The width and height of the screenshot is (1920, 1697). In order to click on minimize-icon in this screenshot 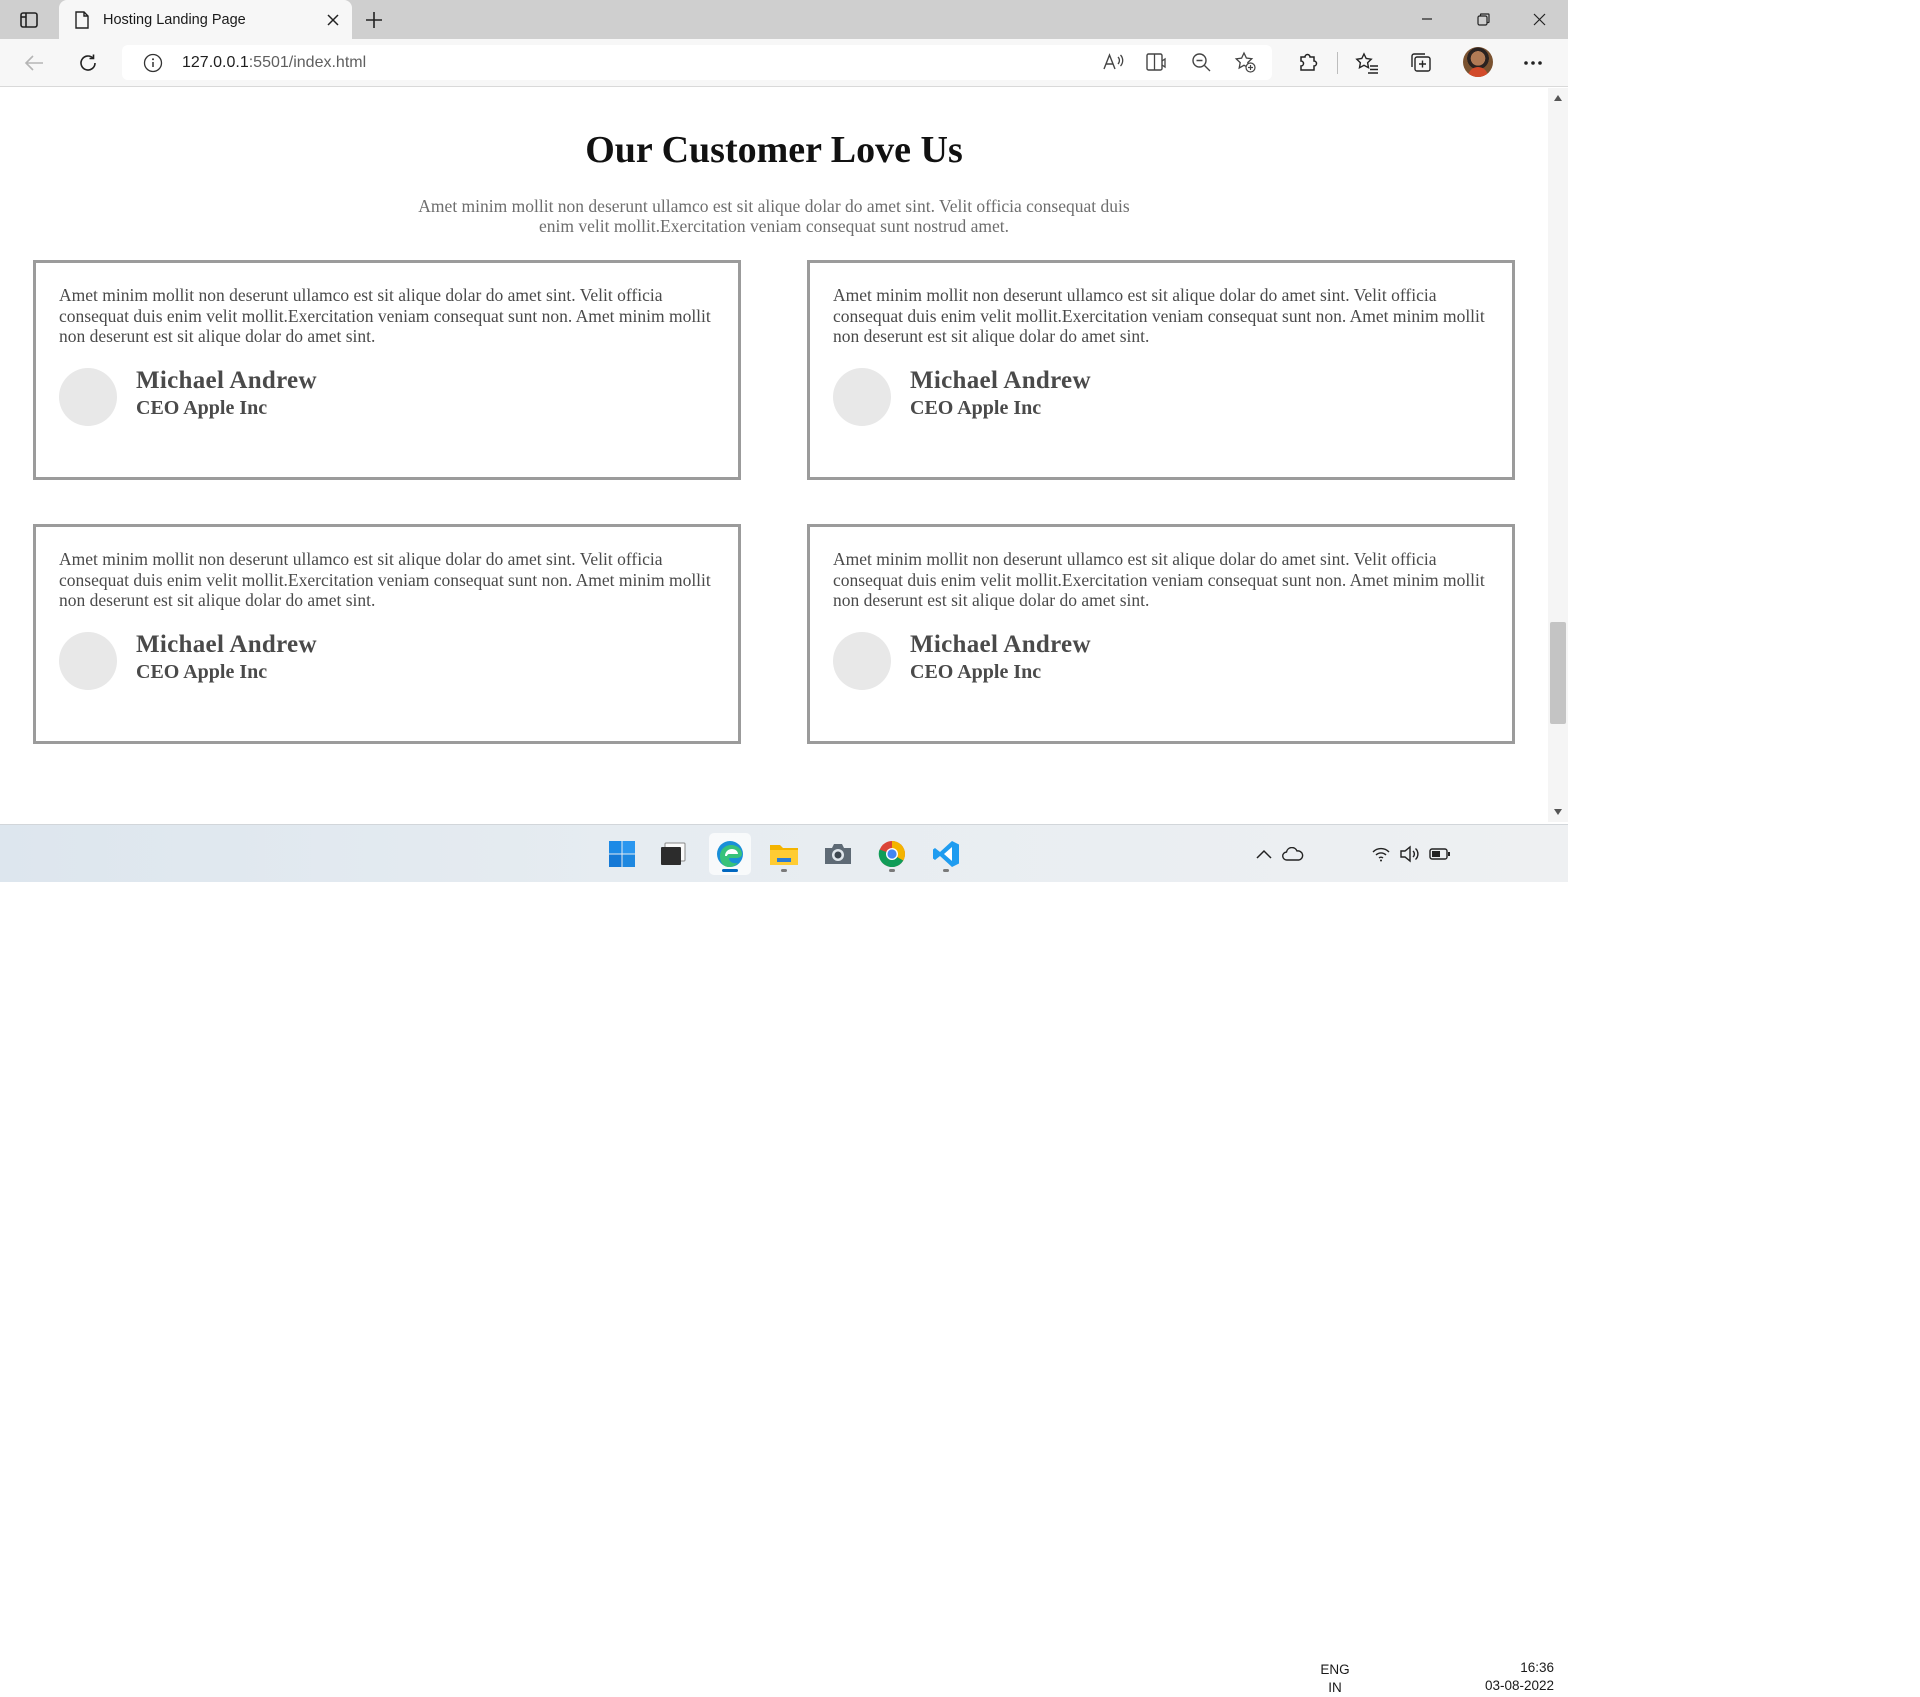, I will do `click(1427, 19)`.